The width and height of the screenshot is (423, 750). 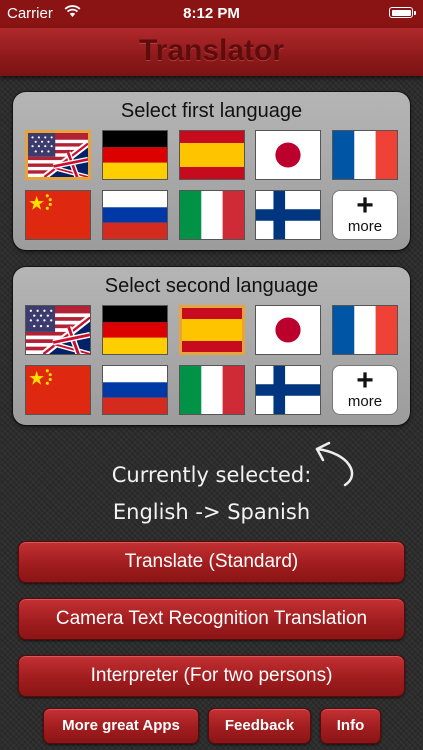 I want to click on first-flag-spanish, so click(x=212, y=155).